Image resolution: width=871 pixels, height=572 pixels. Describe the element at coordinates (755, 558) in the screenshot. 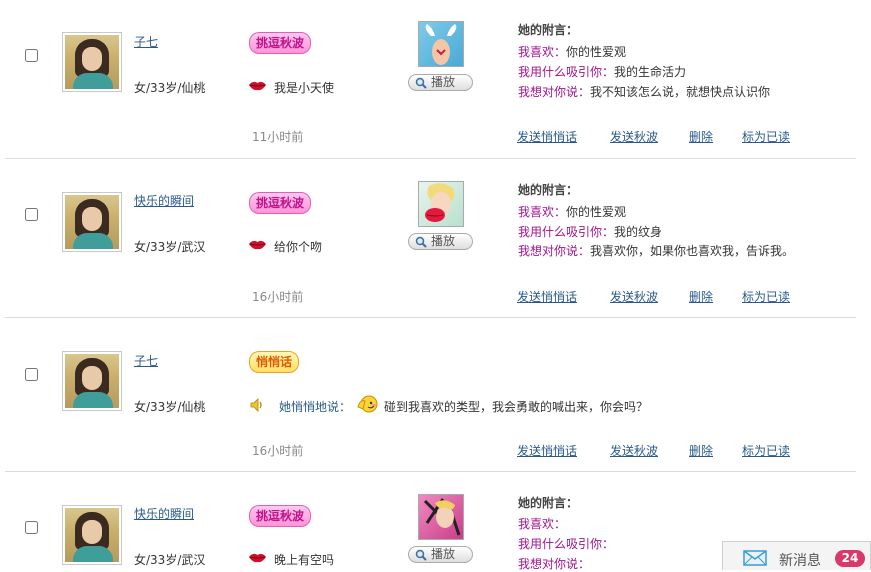

I see `envelope-icon` at that location.